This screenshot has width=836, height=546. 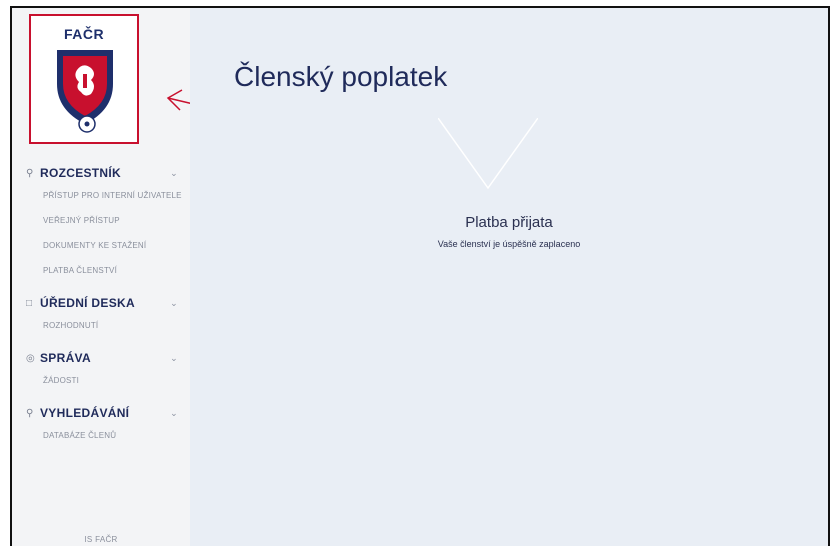 What do you see at coordinates (106, 435) in the screenshot?
I see `nav-item-member-database: DATABÁZE ČLENŮ` at bounding box center [106, 435].